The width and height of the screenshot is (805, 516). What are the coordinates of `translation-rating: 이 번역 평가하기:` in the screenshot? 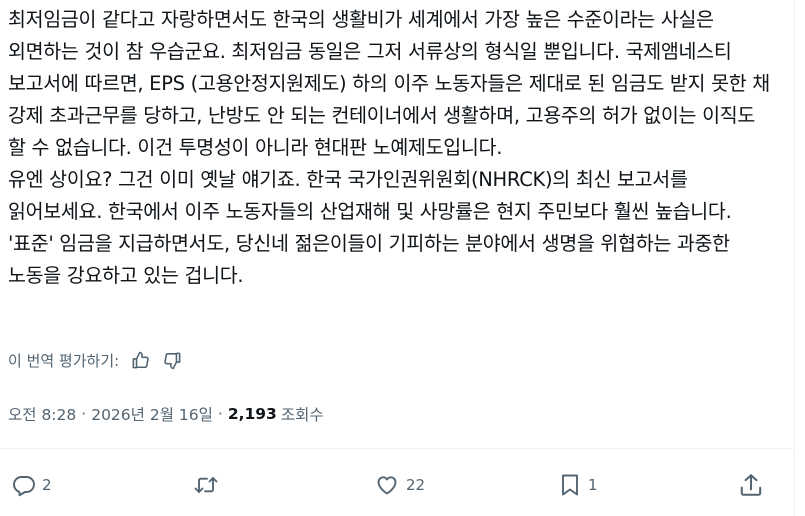 It's located at (100, 360).